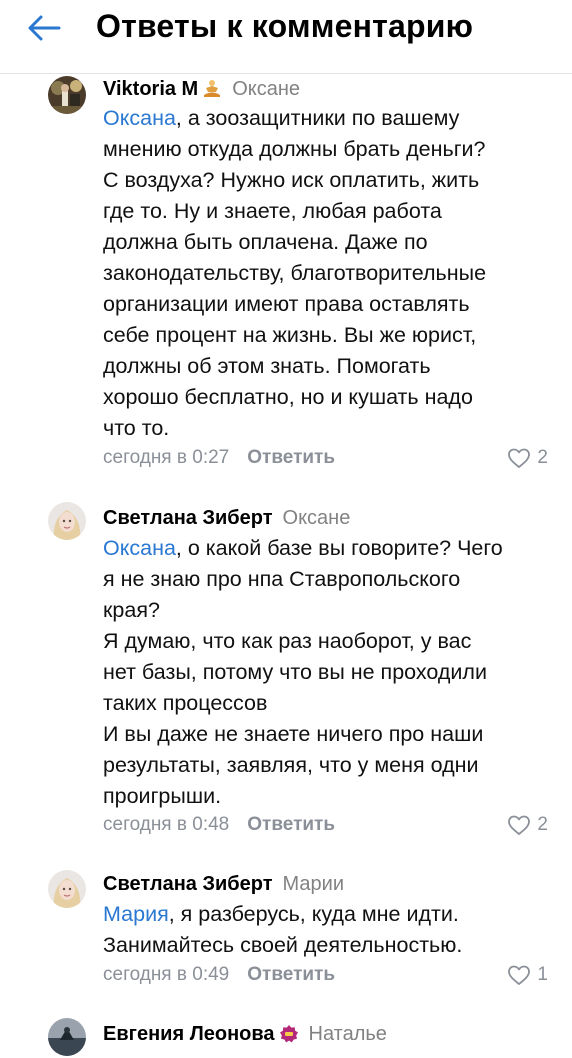 Image resolution: width=572 pixels, height=1058 pixels. I want to click on comment-footer: сегодня в 0:48 Ответить 2, so click(326, 825).